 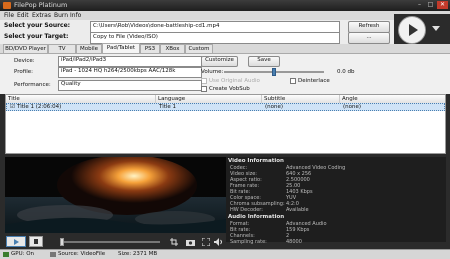 I want to click on row-subtitle: (none), so click(x=273, y=107).